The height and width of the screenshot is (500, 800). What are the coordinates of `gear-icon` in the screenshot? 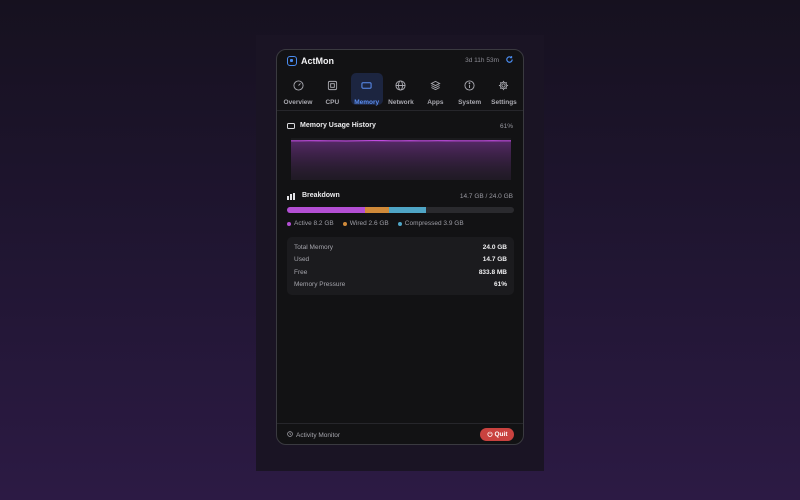 It's located at (503, 87).